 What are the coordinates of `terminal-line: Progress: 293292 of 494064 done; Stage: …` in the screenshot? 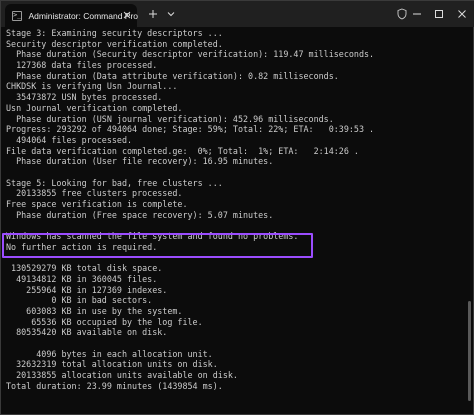 It's located at (190, 129).